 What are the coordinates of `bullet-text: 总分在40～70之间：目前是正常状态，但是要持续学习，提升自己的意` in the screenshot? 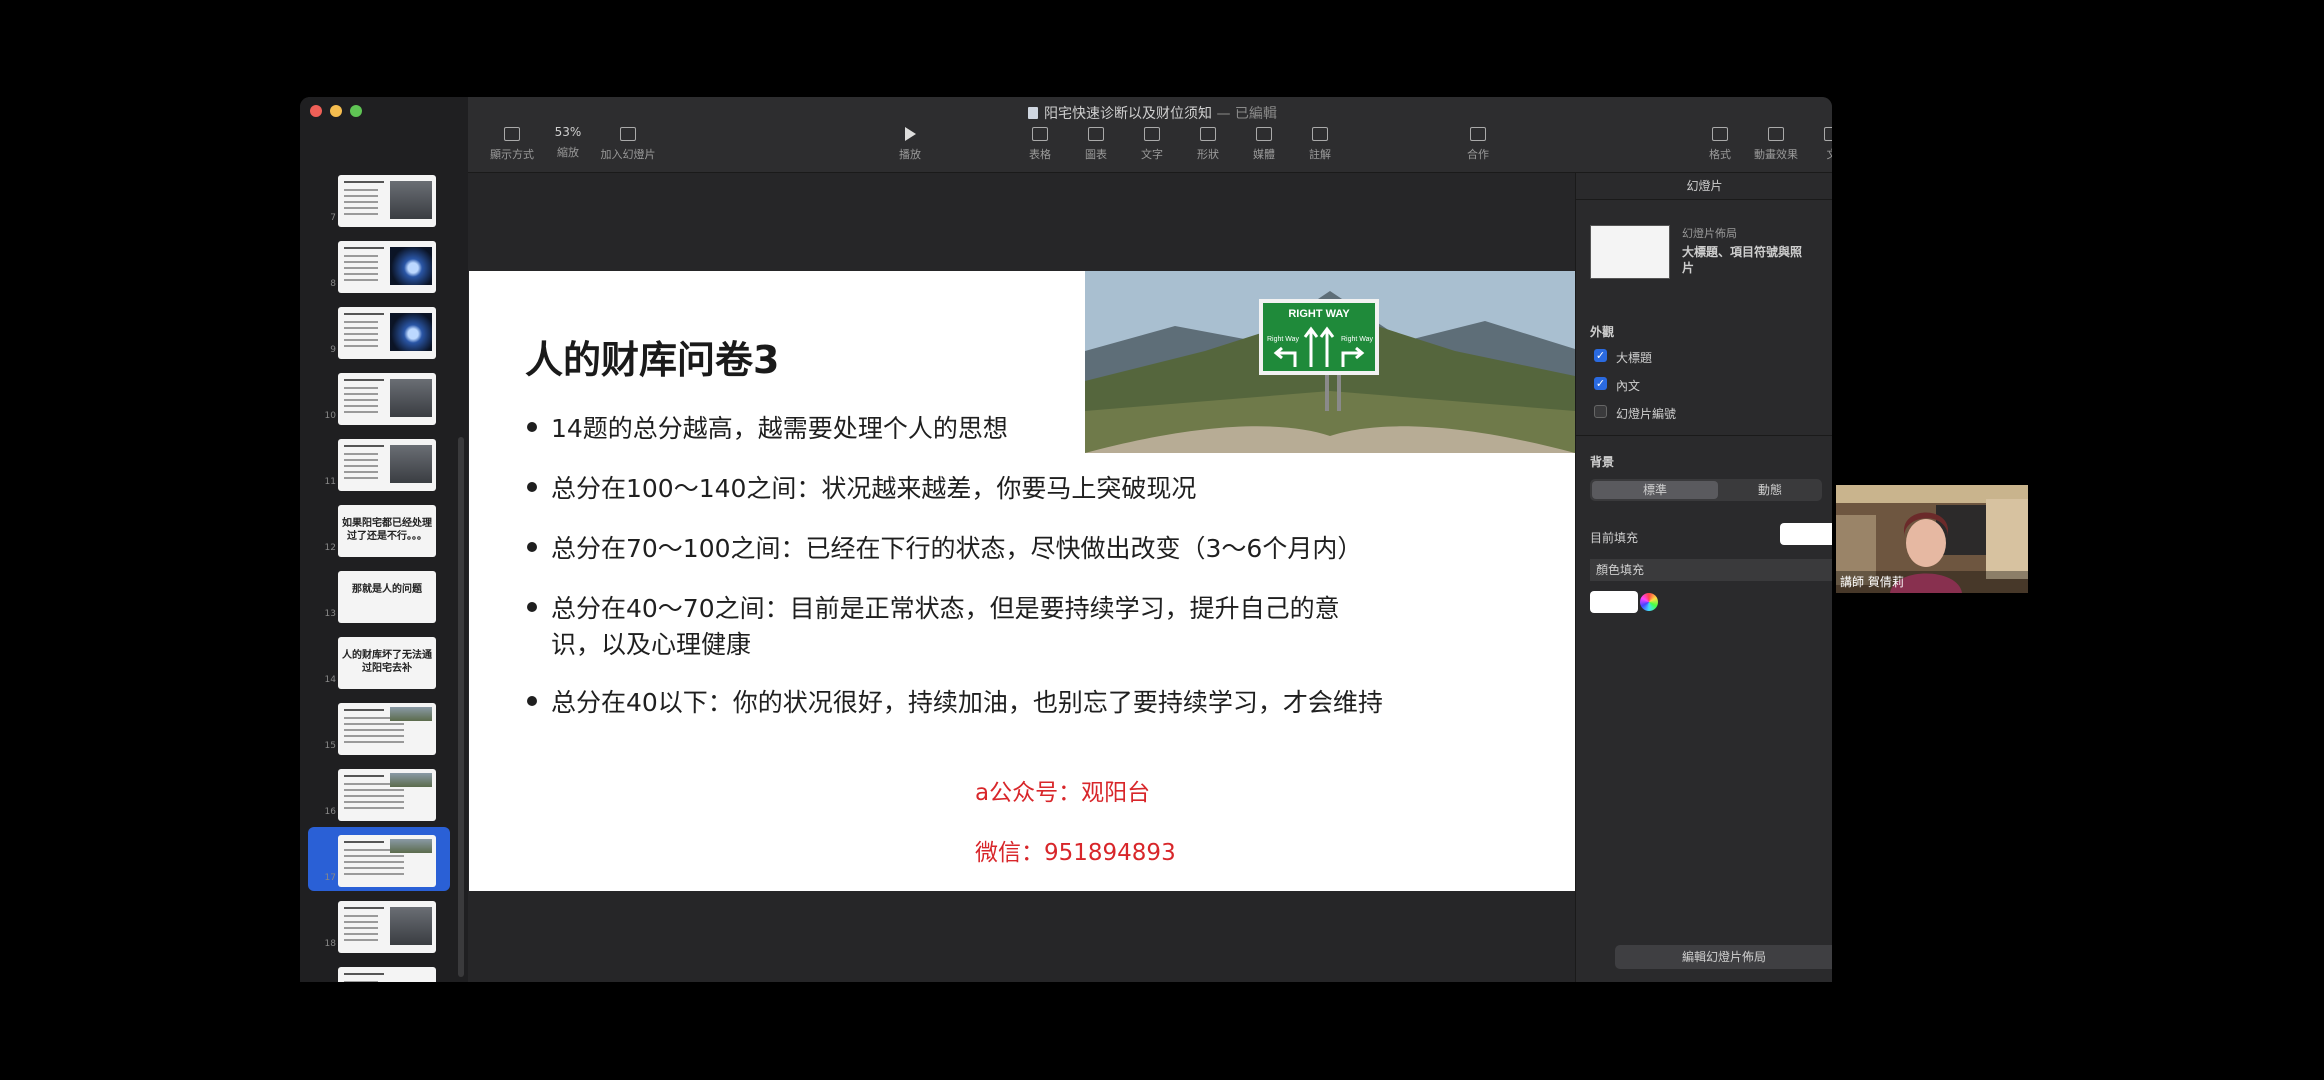 It's located at (945, 608).